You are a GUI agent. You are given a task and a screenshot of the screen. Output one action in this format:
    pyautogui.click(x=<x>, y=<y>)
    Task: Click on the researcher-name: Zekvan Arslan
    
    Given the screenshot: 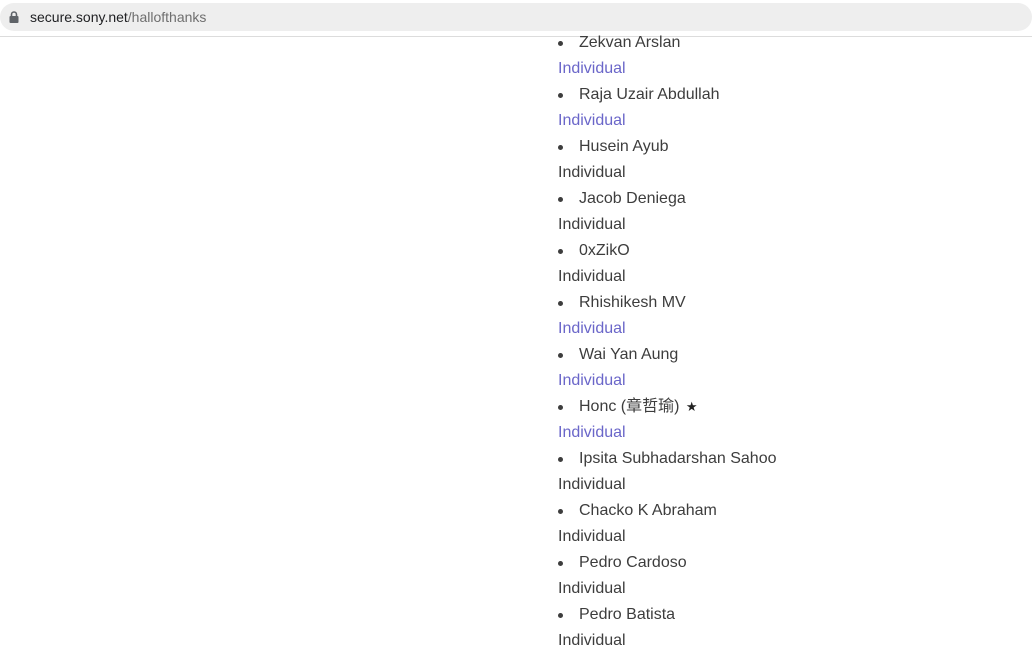 What is the action you would take?
    pyautogui.click(x=630, y=42)
    